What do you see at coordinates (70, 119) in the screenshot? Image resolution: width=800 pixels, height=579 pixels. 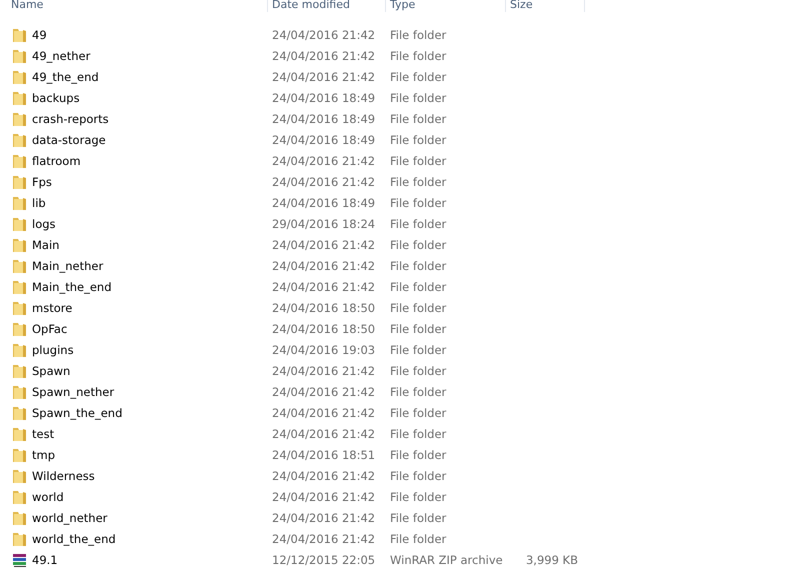 I see `file-name: crash-reports` at bounding box center [70, 119].